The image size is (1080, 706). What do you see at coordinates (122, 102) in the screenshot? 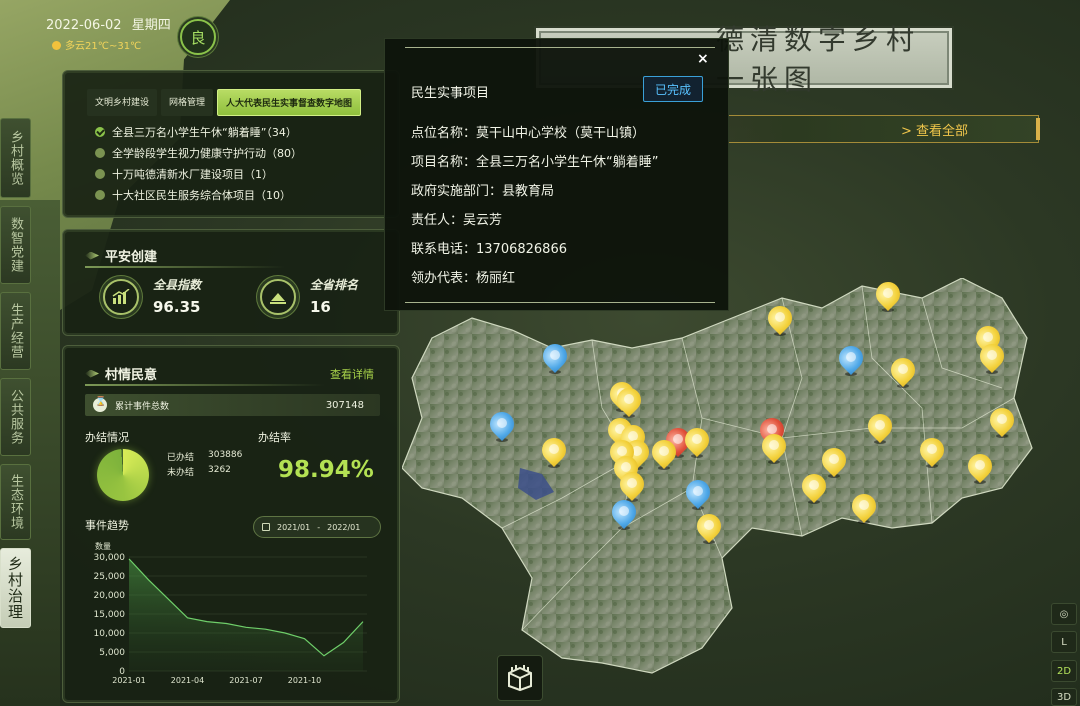
I see `tab-civilized-village: 文明乡村建设` at bounding box center [122, 102].